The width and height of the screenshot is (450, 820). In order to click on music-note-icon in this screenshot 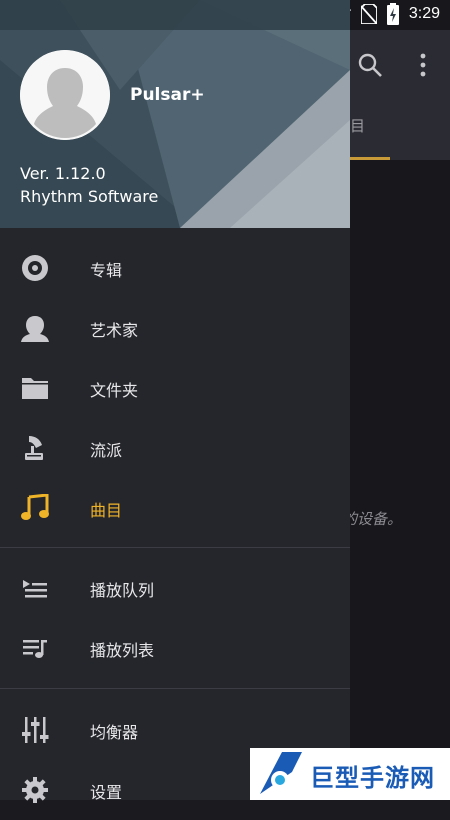, I will do `click(35, 507)`.